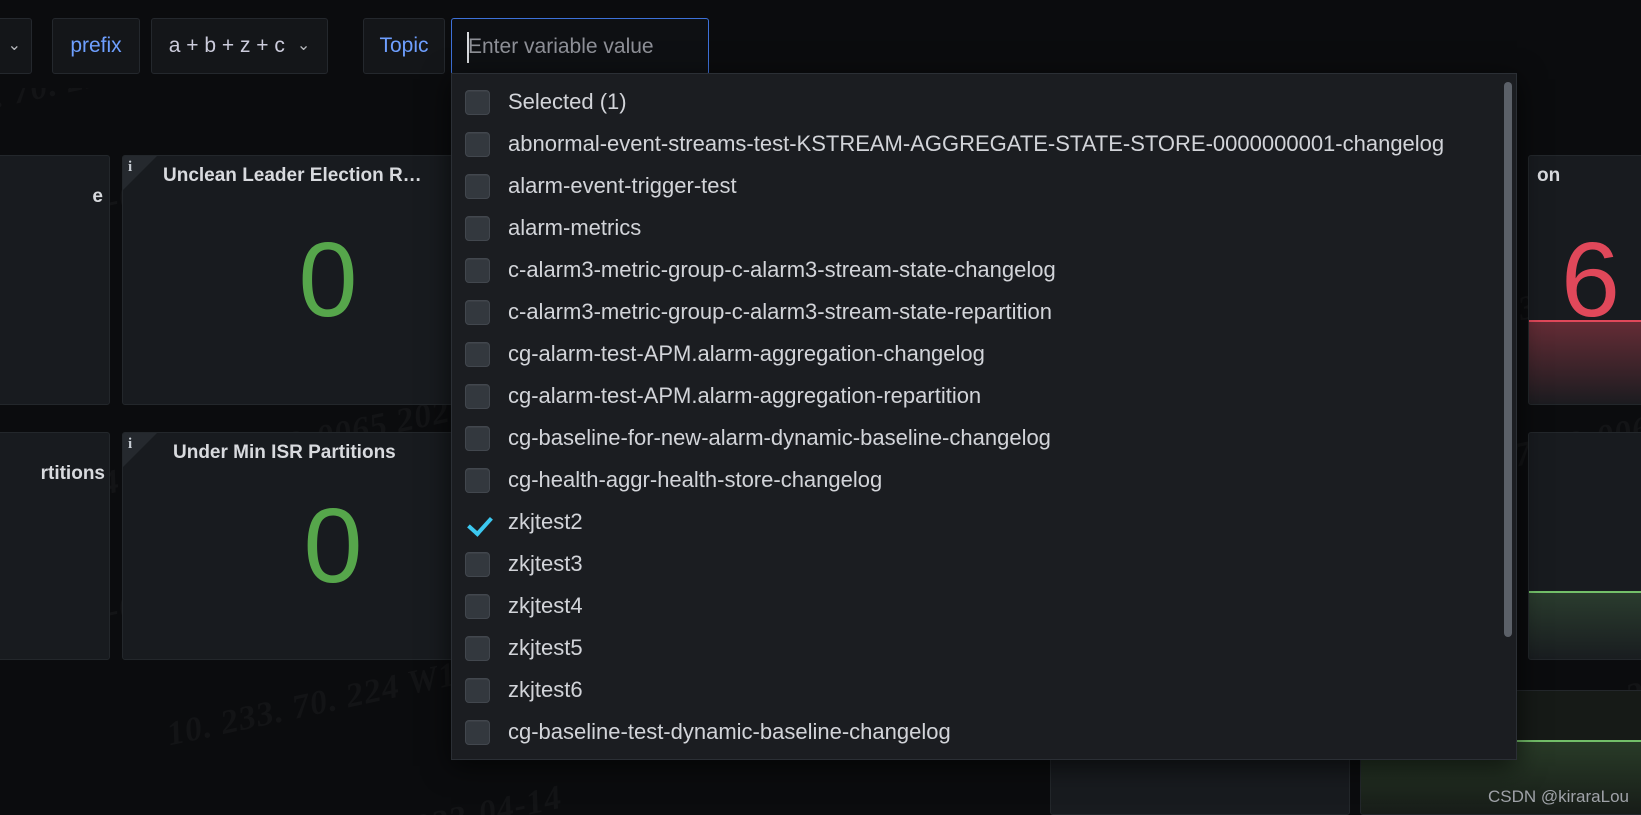 The height and width of the screenshot is (815, 1641). What do you see at coordinates (72, 473) in the screenshot?
I see `panel-title: rtitions` at bounding box center [72, 473].